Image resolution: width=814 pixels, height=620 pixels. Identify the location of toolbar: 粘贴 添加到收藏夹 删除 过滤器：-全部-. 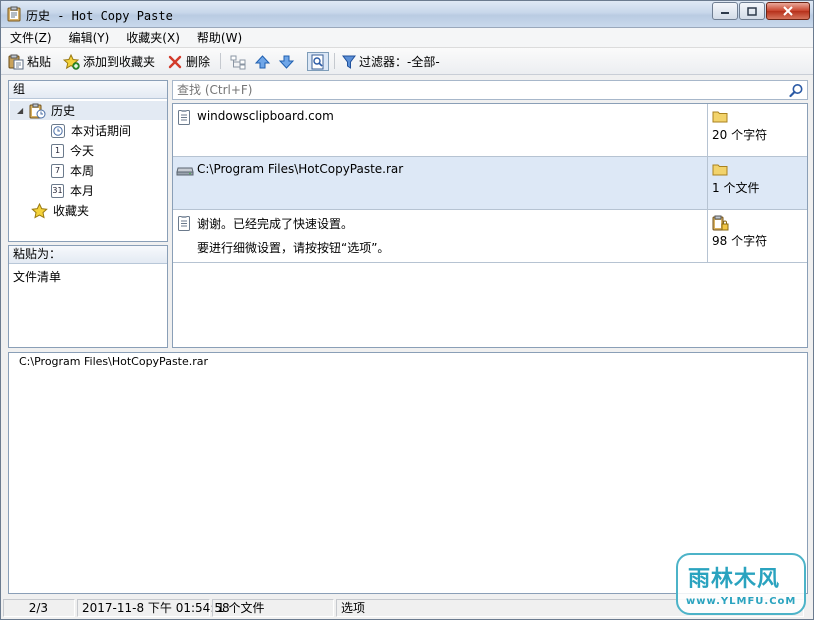
(407, 61).